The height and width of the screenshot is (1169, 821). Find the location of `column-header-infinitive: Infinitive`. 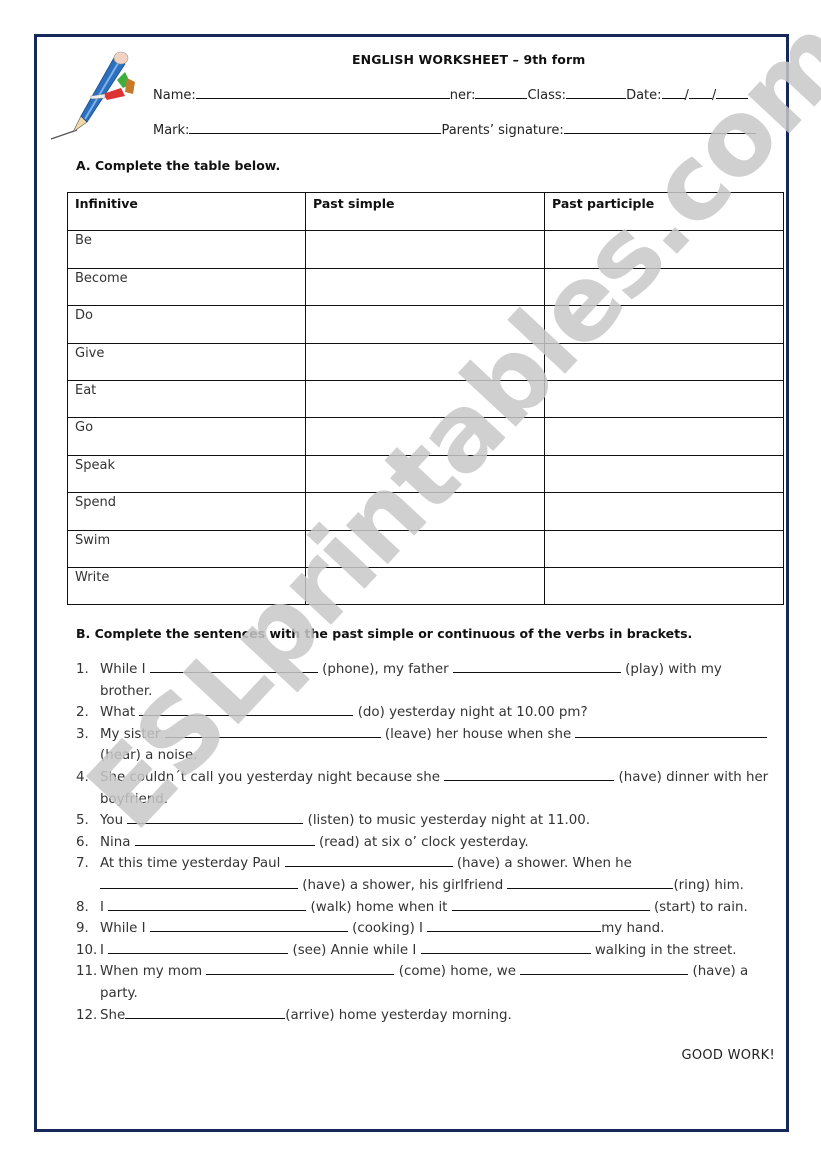

column-header-infinitive: Infinitive is located at coordinates (186, 211).